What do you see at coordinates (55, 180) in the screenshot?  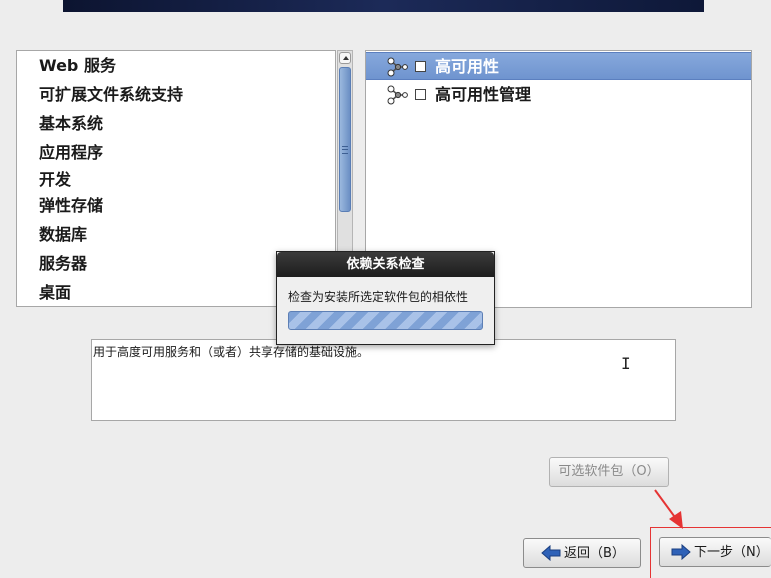 I see `category-item: 开发` at bounding box center [55, 180].